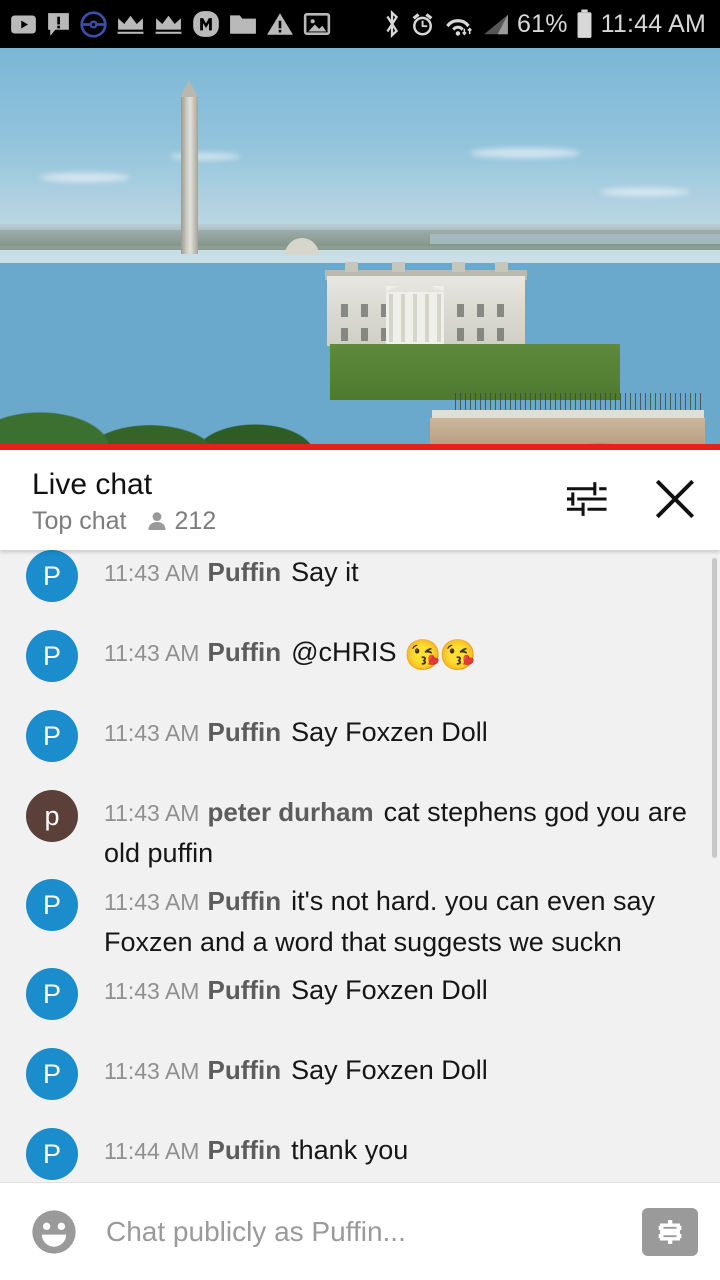 Image resolution: width=720 pixels, height=1280 pixels. Describe the element at coordinates (243, 24) in the screenshot. I see `folder-icon` at that location.